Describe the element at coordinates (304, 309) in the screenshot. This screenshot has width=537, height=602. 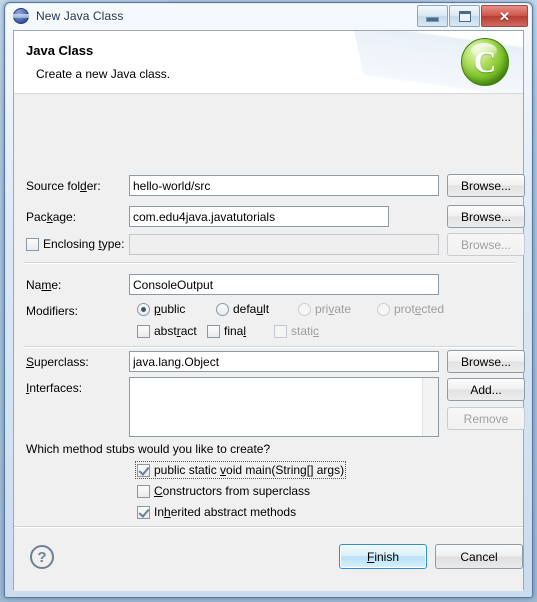
I see `radio-private-dot` at that location.